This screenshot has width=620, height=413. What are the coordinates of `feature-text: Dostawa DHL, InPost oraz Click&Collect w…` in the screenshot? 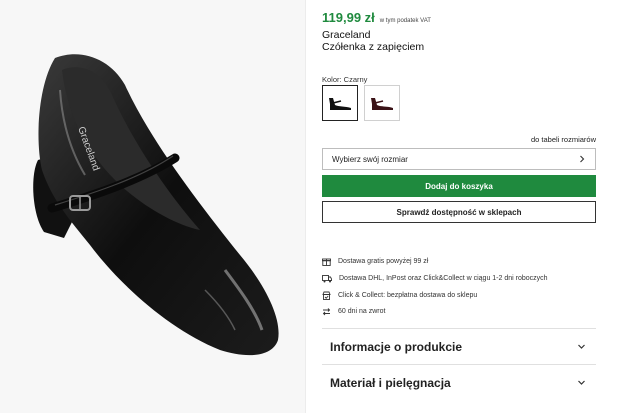 It's located at (443, 278).